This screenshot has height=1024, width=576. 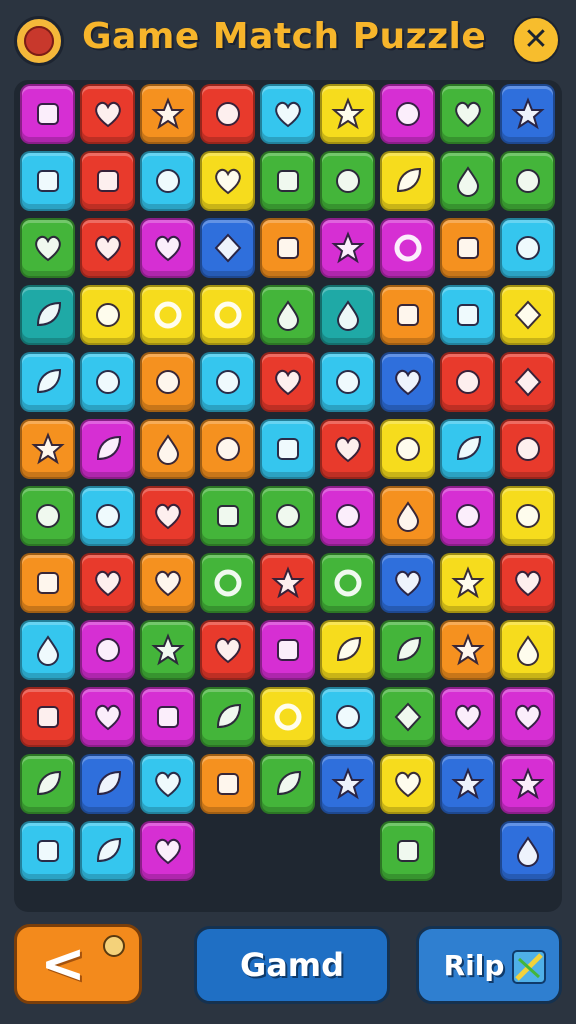 What do you see at coordinates (489, 965) in the screenshot?
I see `rilp-button: Rilp` at bounding box center [489, 965].